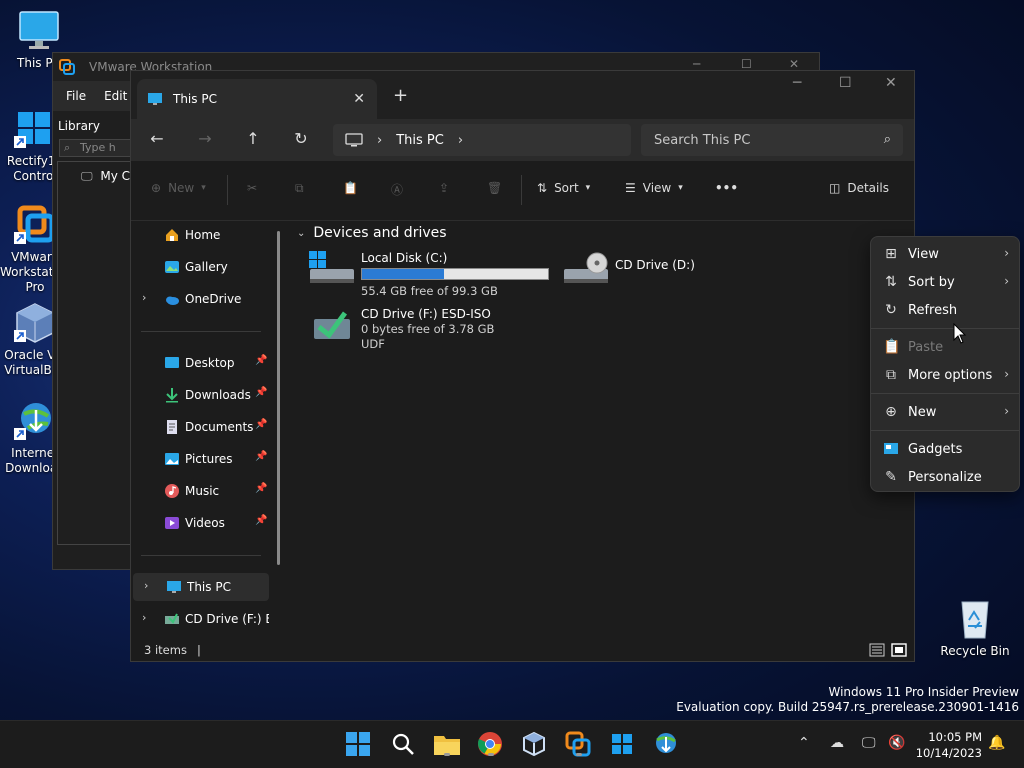 The width and height of the screenshot is (1024, 768). I want to click on library-search-input: ⌕ Type h, so click(96, 148).